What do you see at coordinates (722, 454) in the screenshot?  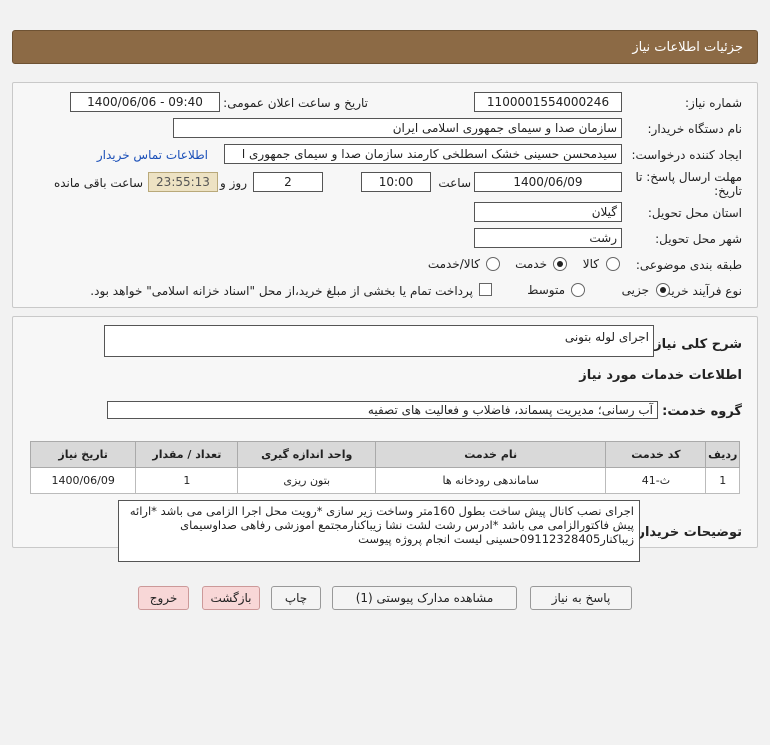 I see `header-row-number: ردیف` at bounding box center [722, 454].